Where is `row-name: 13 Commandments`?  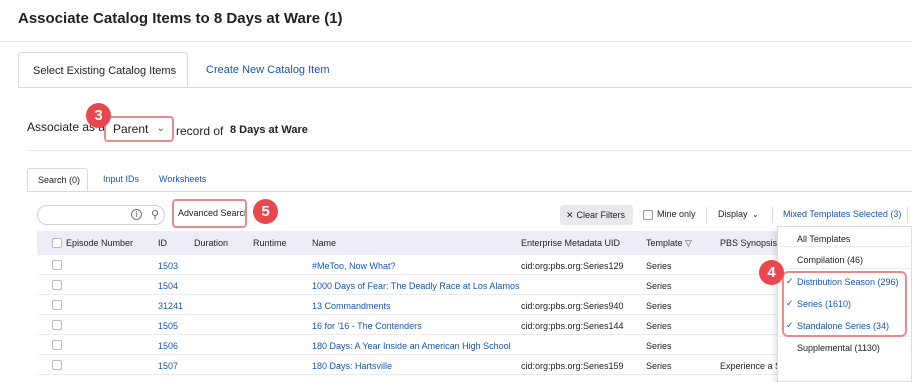
row-name: 13 Commandments is located at coordinates (351, 306).